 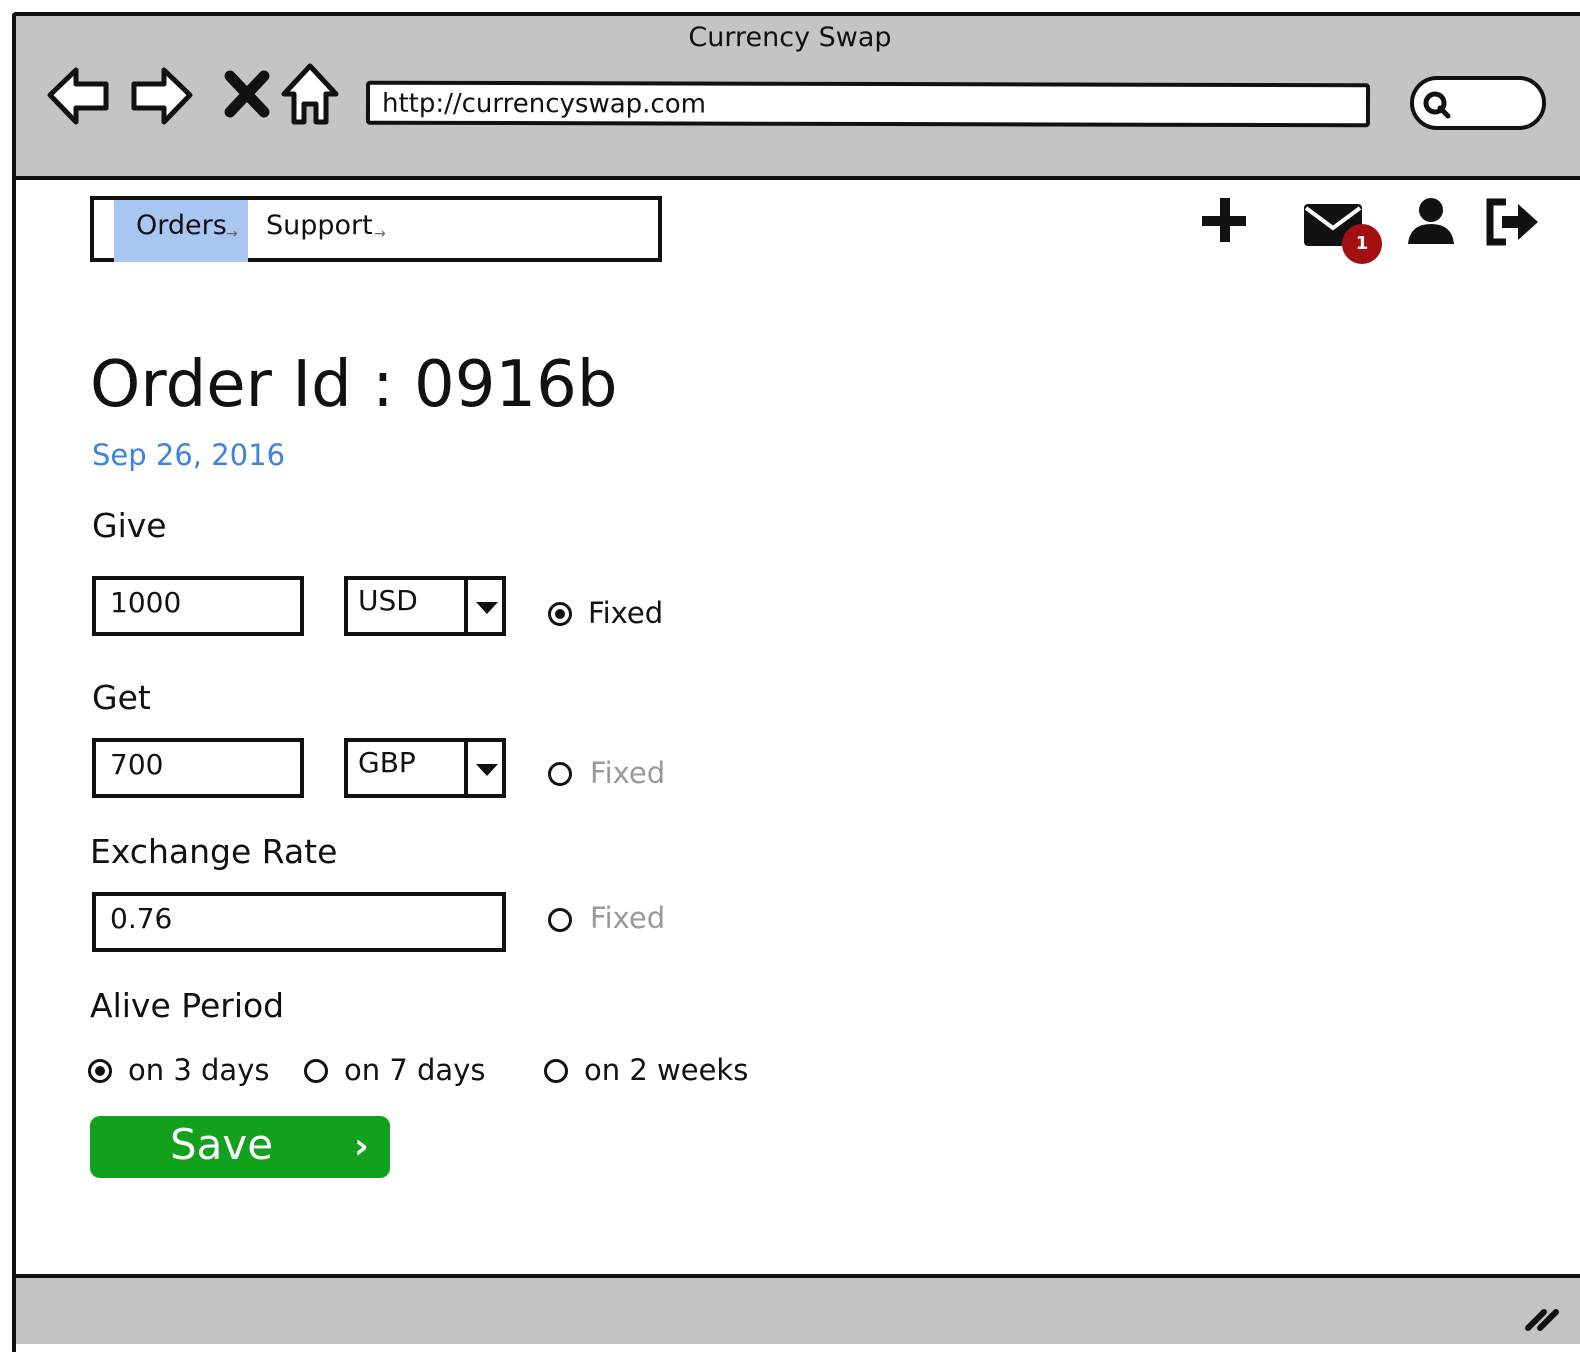 I want to click on alive-3-days-label: on 3 days, so click(x=199, y=1070).